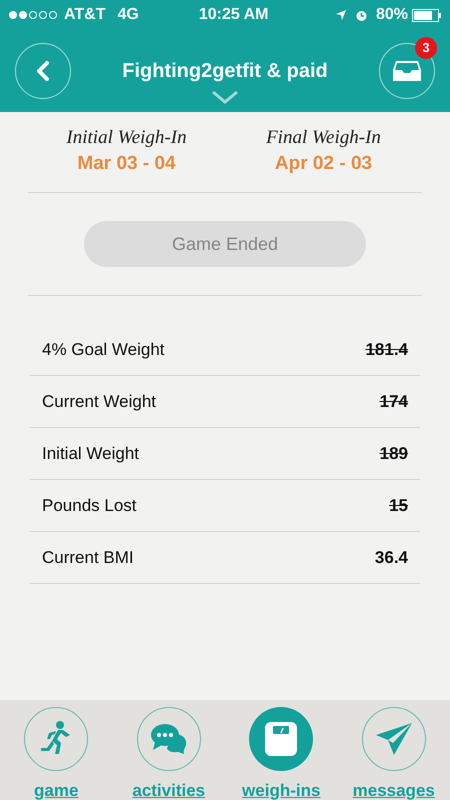 The width and height of the screenshot is (450, 800). I want to click on tab-label: activities, so click(169, 789).